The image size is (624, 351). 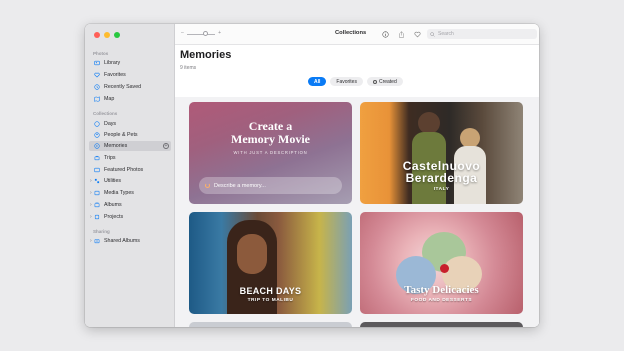 What do you see at coordinates (270, 263) in the screenshot?
I see `memory-card-beach: BEACH DAYS TRIP TO MALIBU` at bounding box center [270, 263].